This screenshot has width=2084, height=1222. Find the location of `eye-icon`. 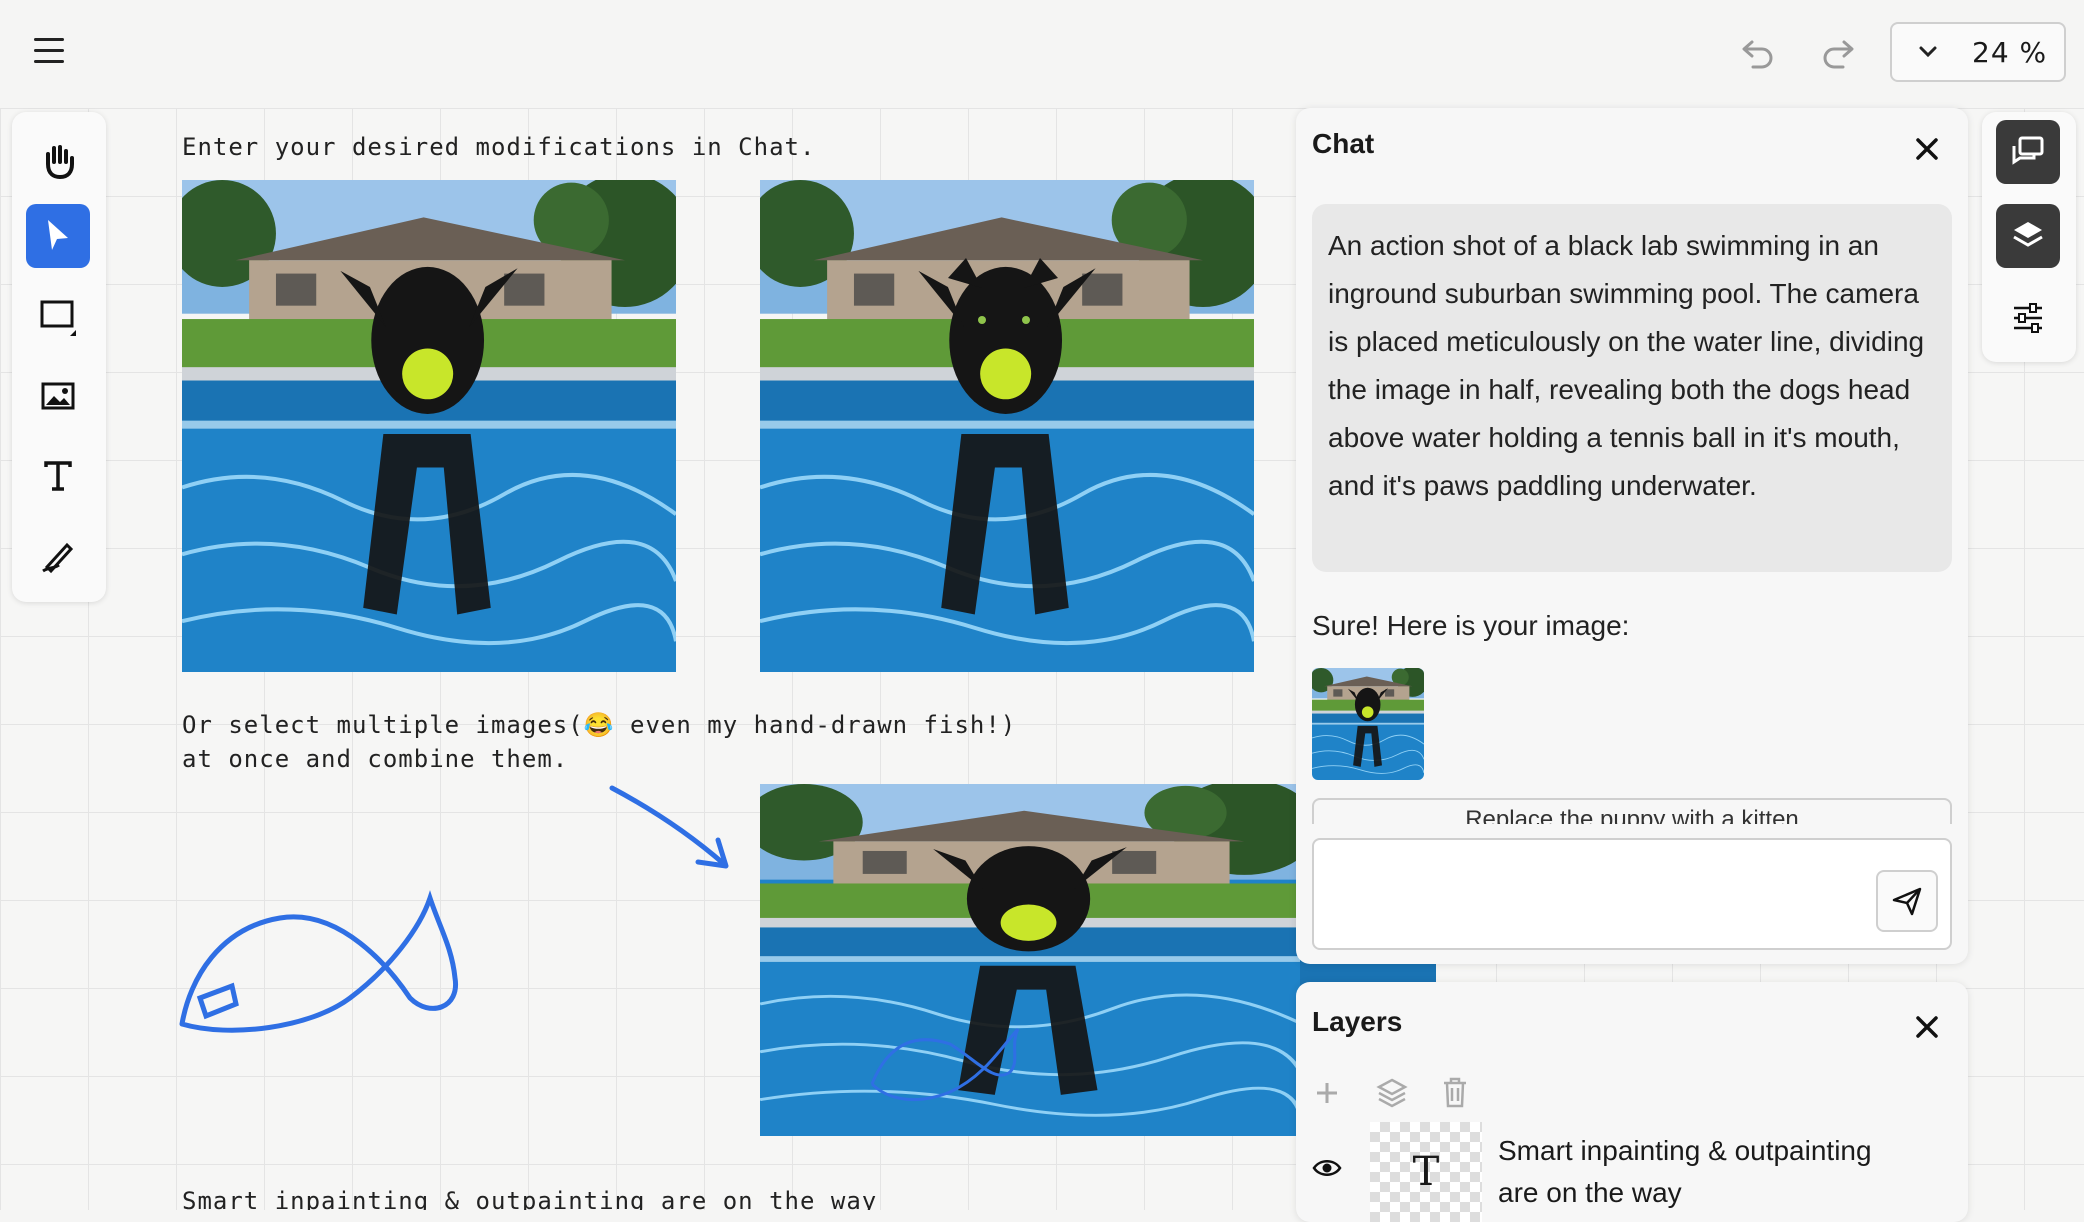

eye-icon is located at coordinates (1327, 1168).